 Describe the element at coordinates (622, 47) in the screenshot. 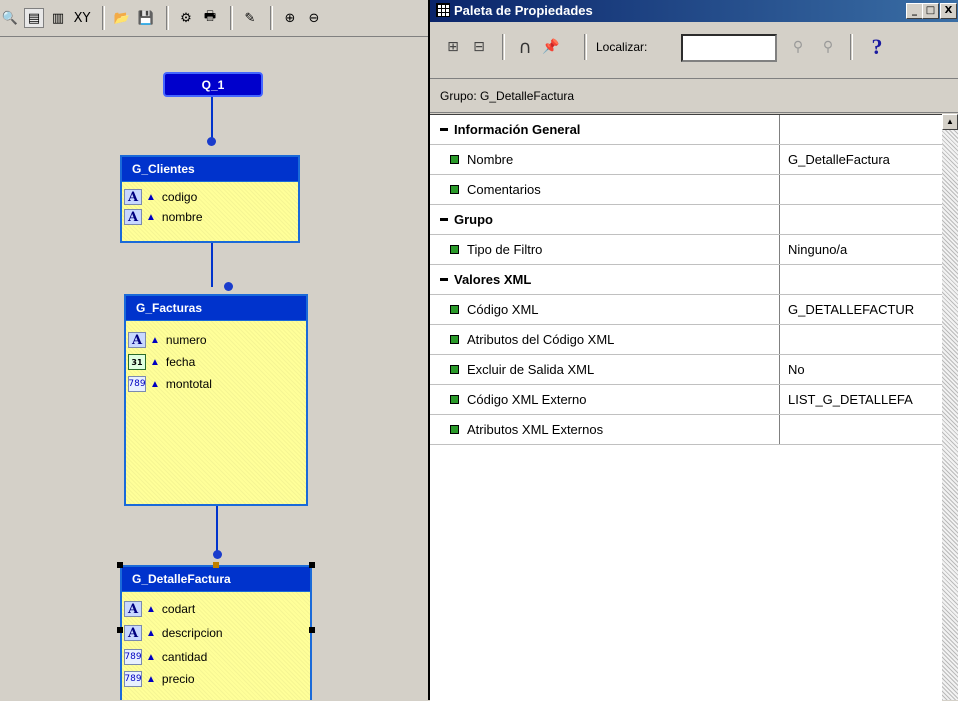

I see `find-label: Localizar:` at that location.